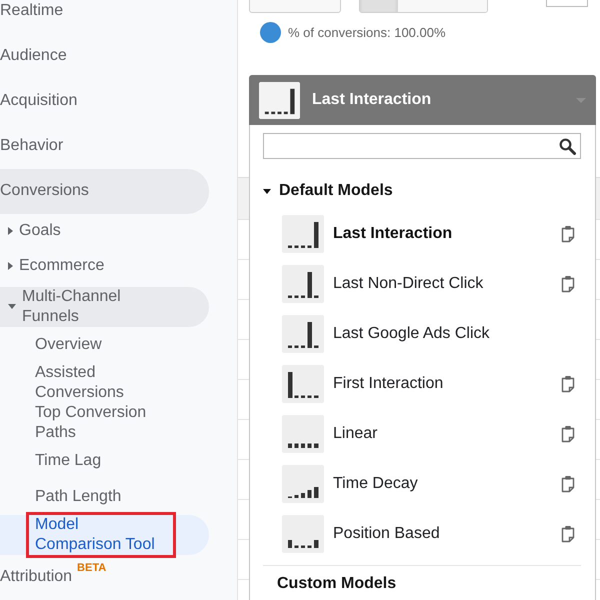 This screenshot has height=600, width=600. I want to click on section-header: Custom Models, so click(422, 584).